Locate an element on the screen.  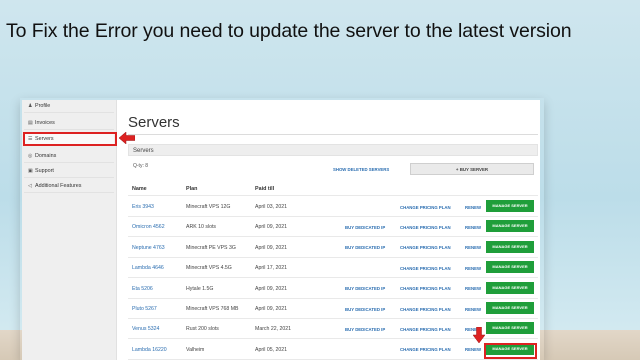
plan-cell: Rust 200 slots is located at coordinates (202, 329).